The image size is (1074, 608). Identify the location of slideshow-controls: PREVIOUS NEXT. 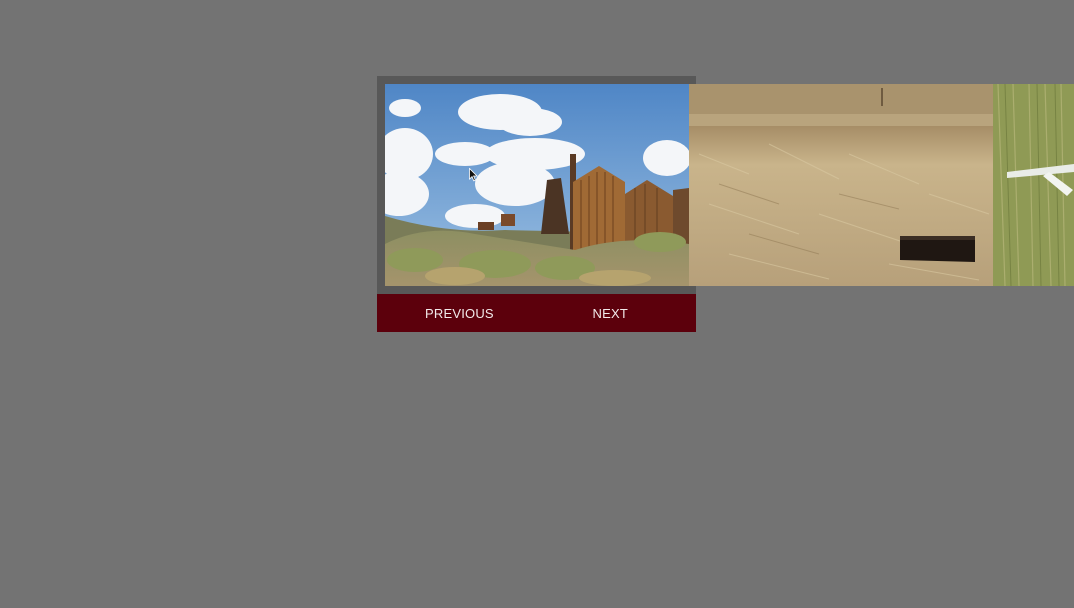
(536, 313).